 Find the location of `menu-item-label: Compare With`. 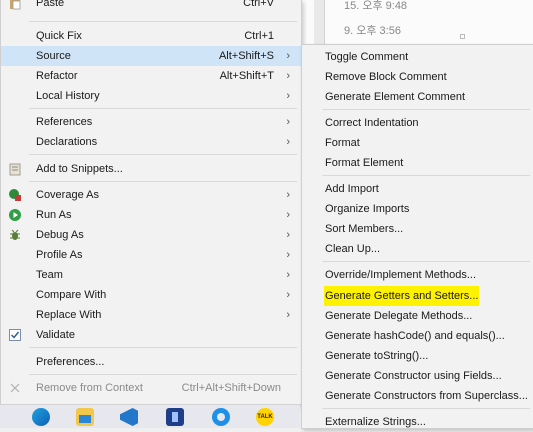

menu-item-label: Compare With is located at coordinates (71, 295).